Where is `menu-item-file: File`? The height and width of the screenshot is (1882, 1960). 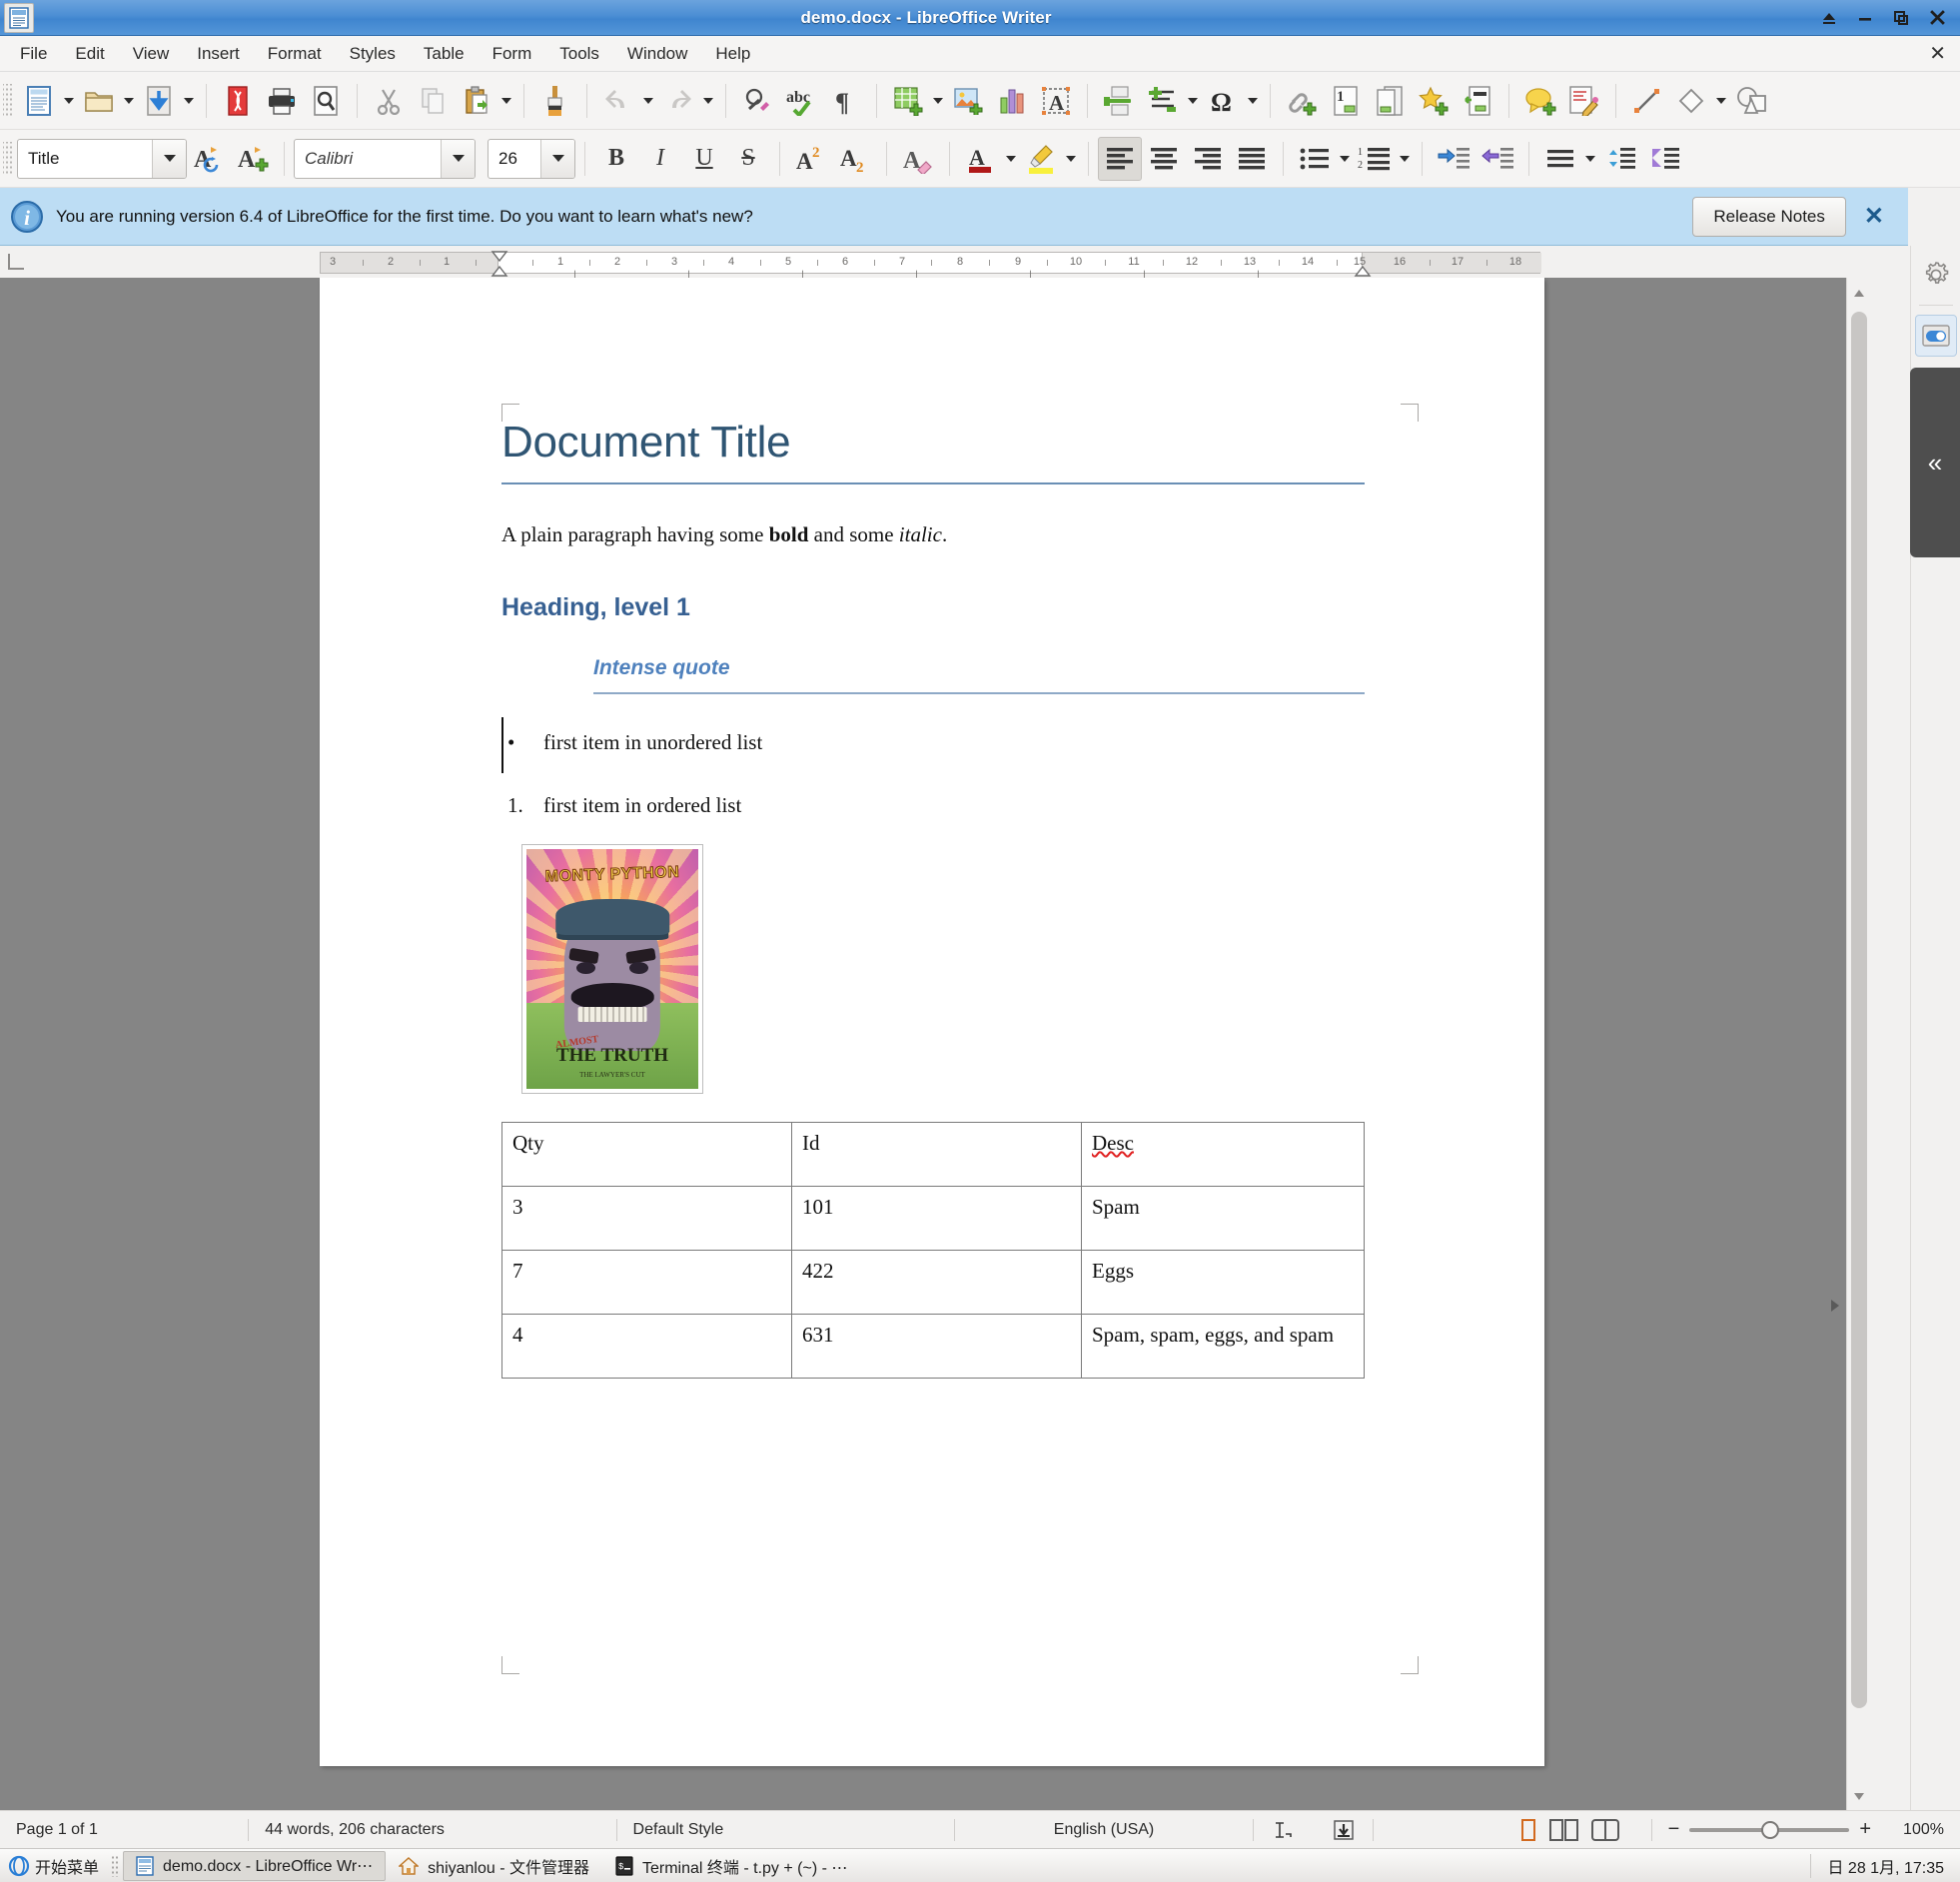 menu-item-file: File is located at coordinates (33, 54).